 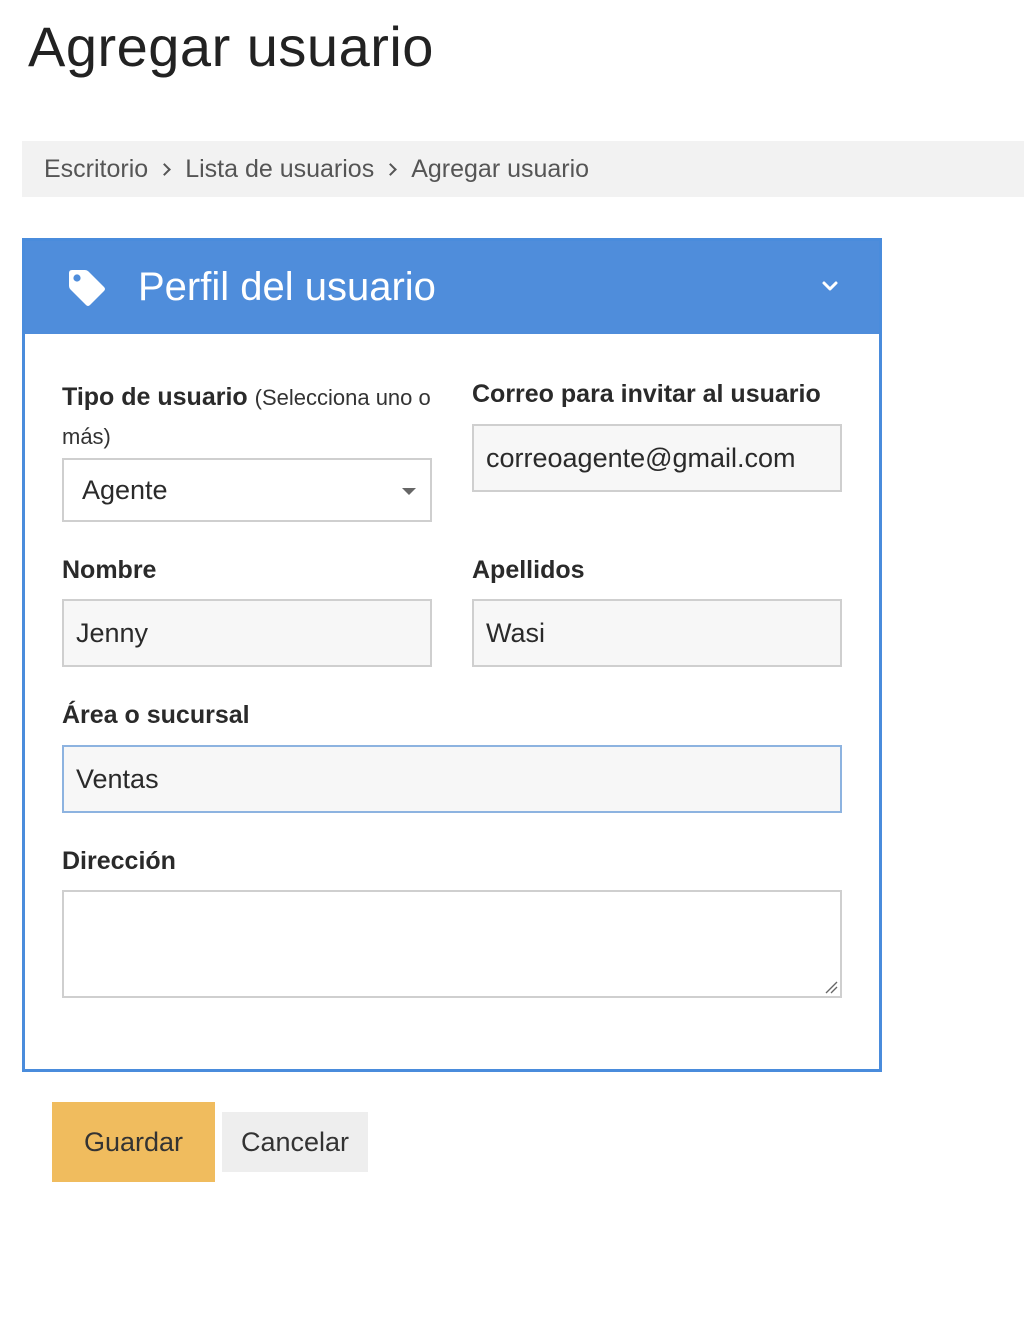 I want to click on area-value: Ventas, so click(x=117, y=778).